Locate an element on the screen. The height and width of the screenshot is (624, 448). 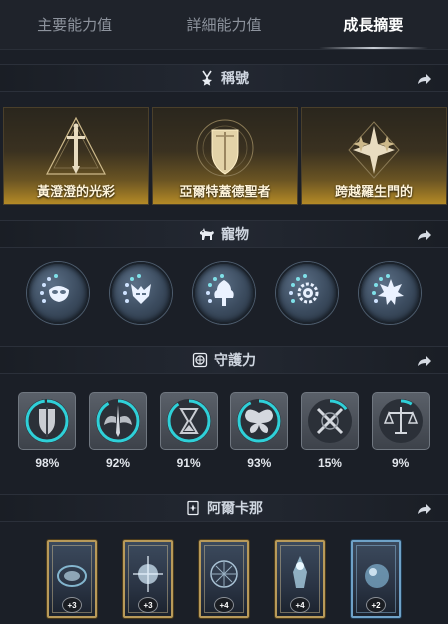
guardian-percent: 93% is located at coordinates (259, 463).